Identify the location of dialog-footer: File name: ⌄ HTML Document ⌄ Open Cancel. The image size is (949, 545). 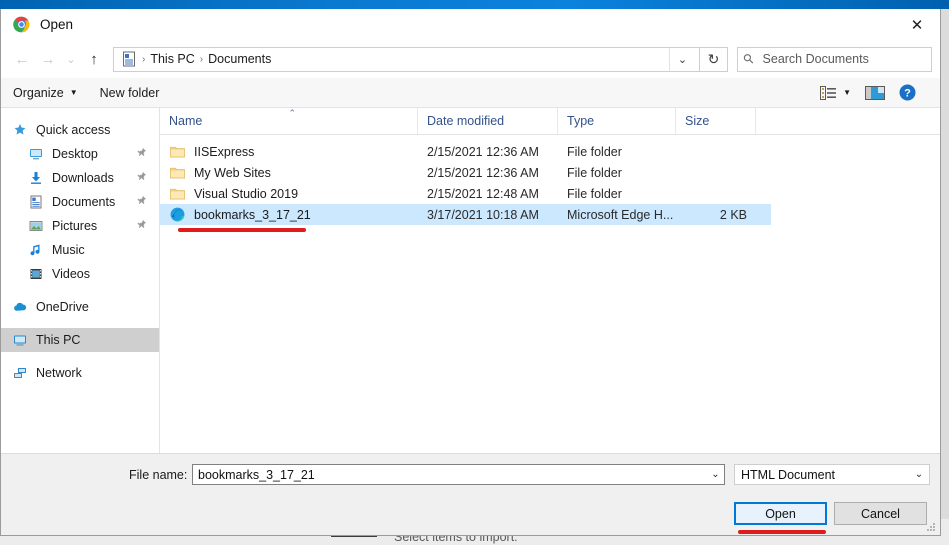
(470, 494).